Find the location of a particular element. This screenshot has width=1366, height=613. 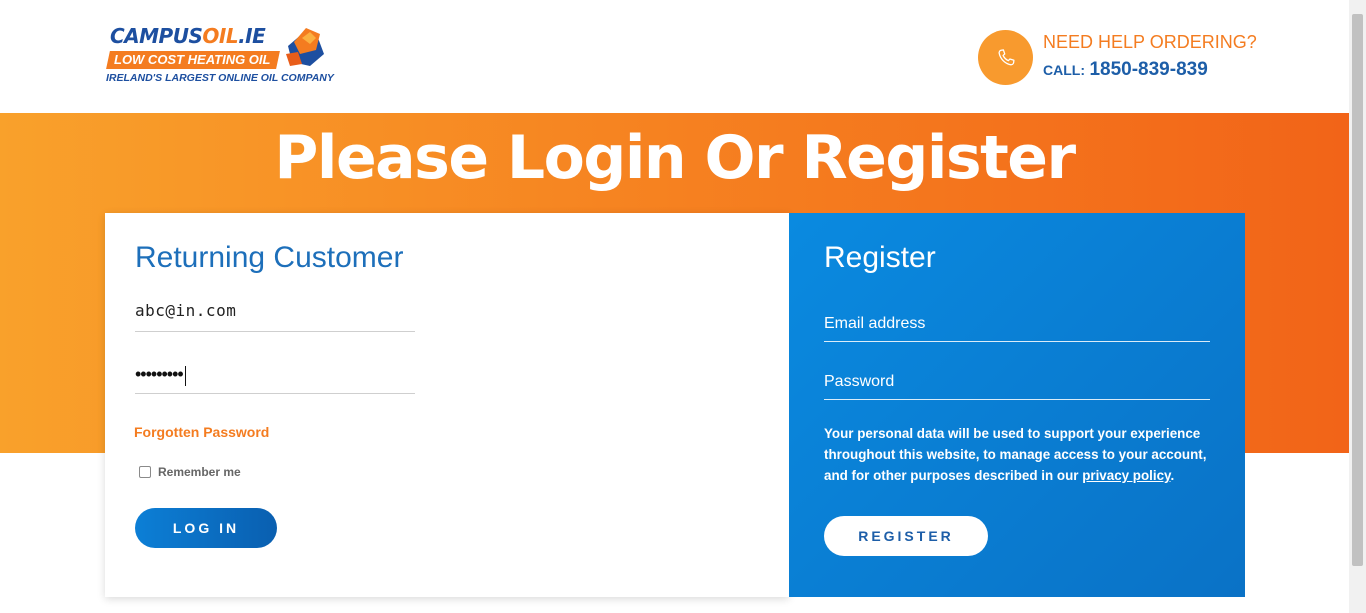

login-password-field: ••••••••• is located at coordinates (275, 378).